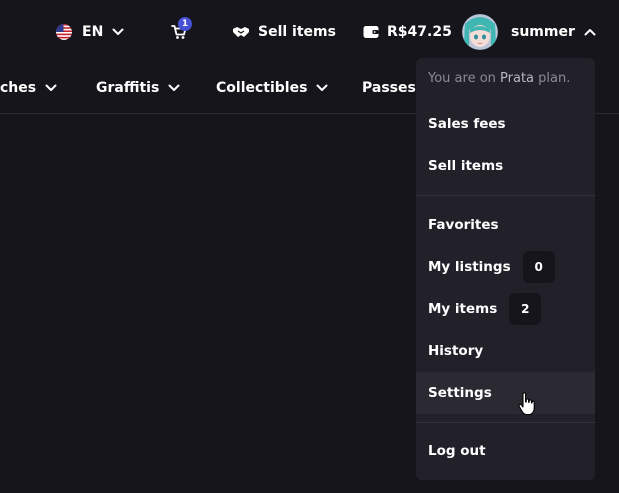  What do you see at coordinates (241, 32) in the screenshot?
I see `handshake-icon` at bounding box center [241, 32].